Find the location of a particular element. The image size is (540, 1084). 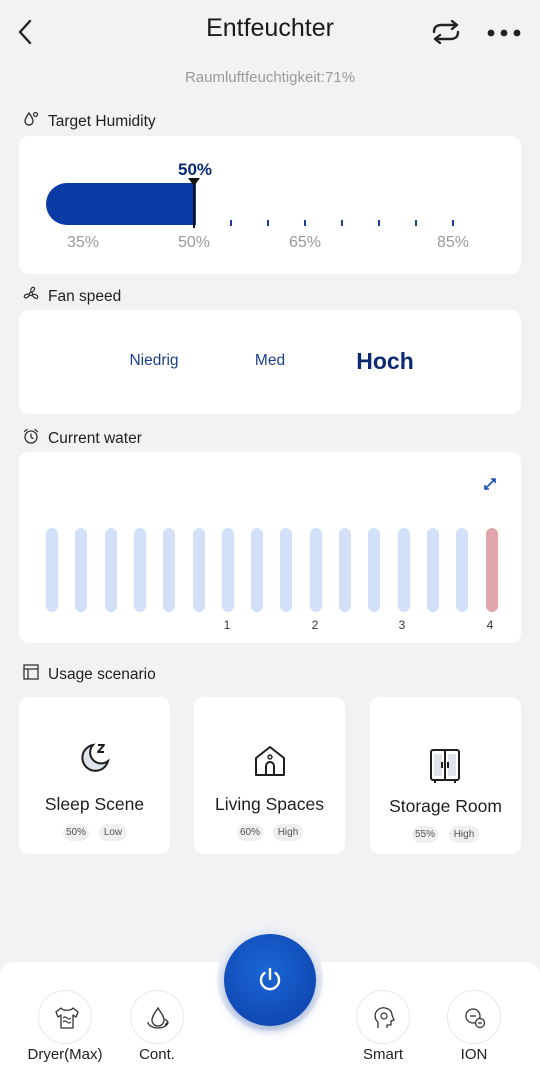

power-icon is located at coordinates (270, 979).